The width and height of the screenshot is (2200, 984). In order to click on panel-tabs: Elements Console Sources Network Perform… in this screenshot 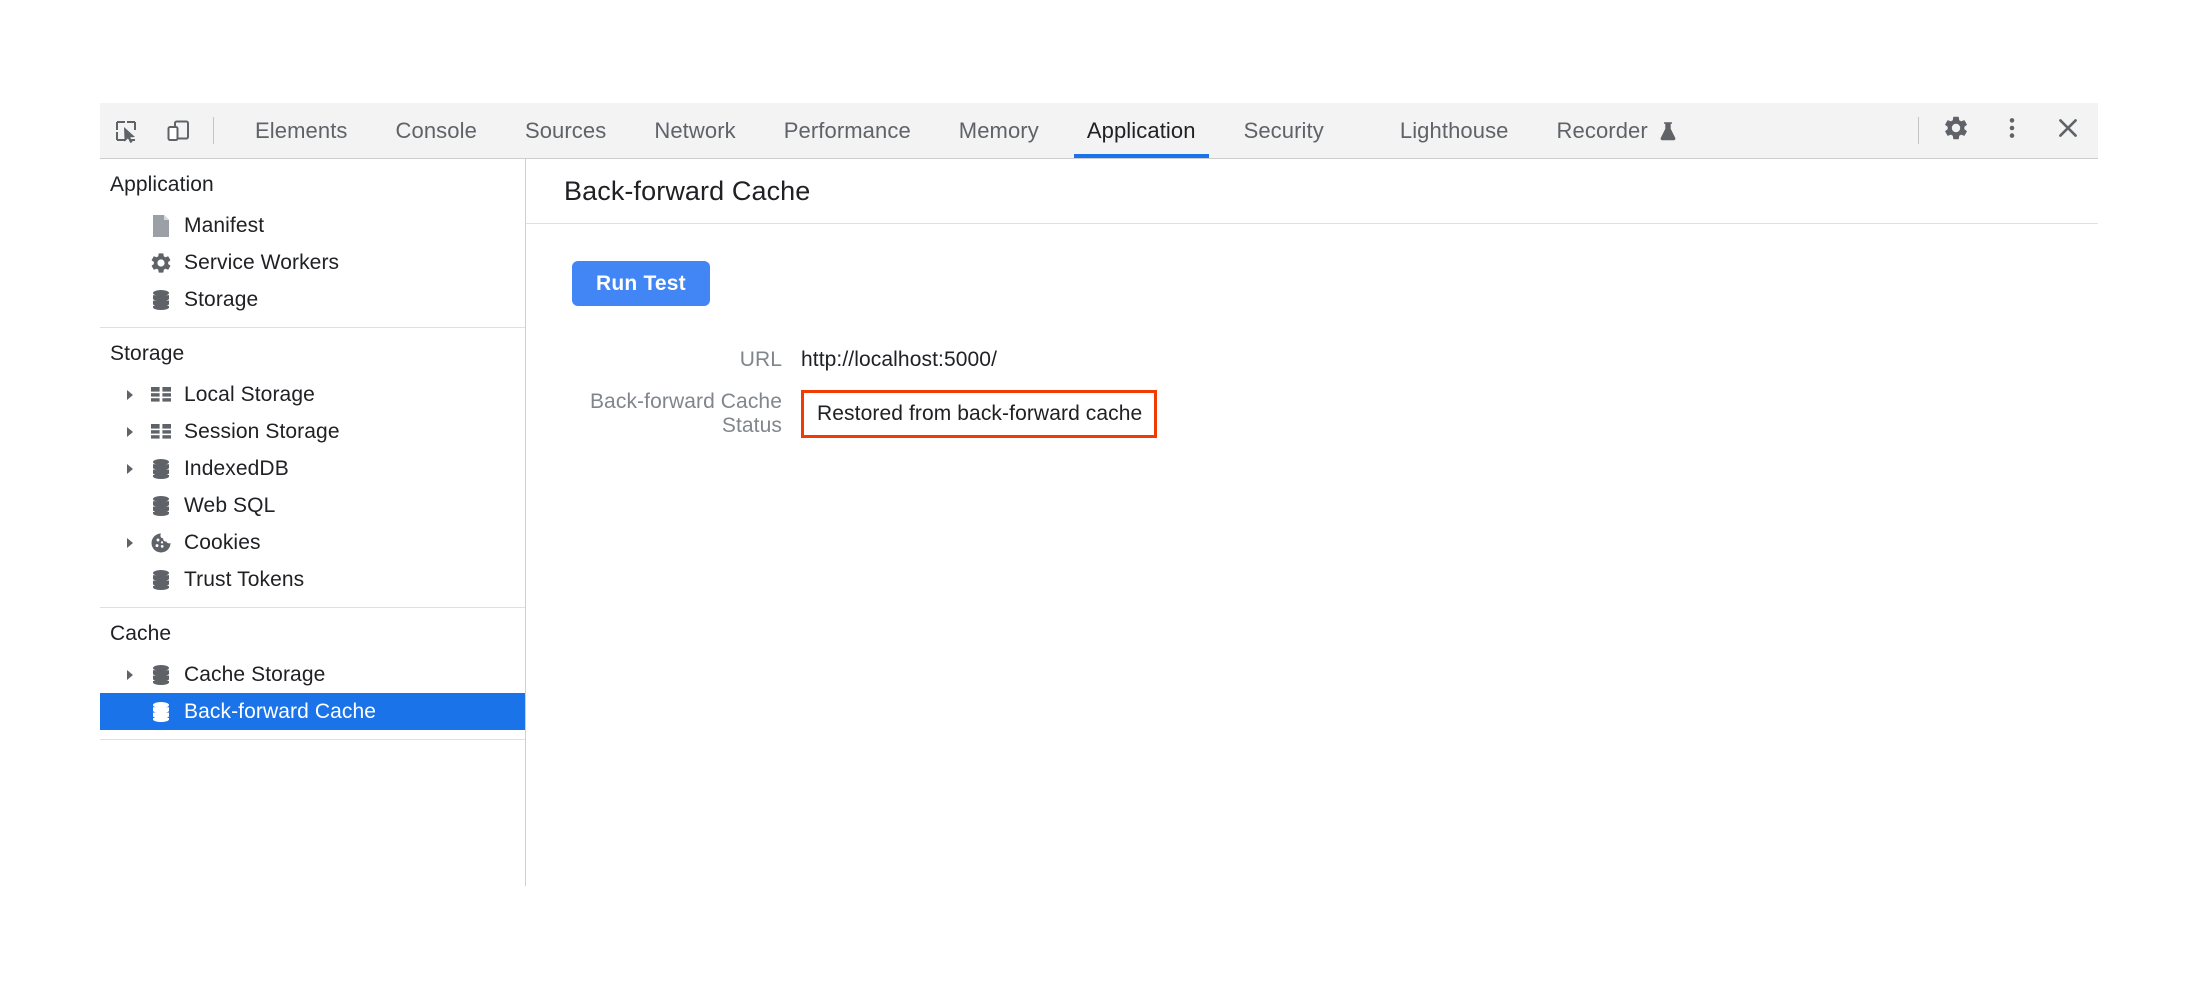, I will do `click(1070, 130)`.